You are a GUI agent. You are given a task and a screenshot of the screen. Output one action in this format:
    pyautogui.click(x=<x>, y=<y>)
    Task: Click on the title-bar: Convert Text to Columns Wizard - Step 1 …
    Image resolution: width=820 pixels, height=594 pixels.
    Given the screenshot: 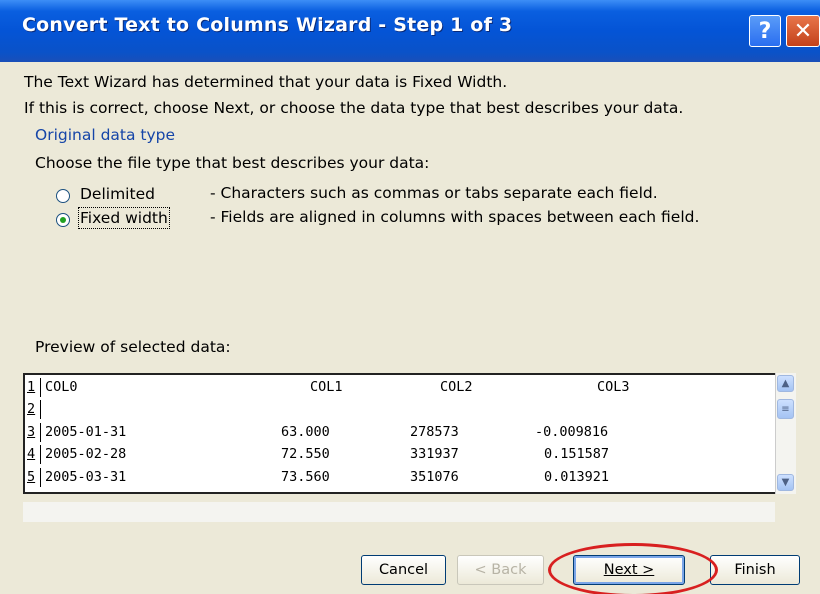 What is the action you would take?
    pyautogui.click(x=410, y=31)
    